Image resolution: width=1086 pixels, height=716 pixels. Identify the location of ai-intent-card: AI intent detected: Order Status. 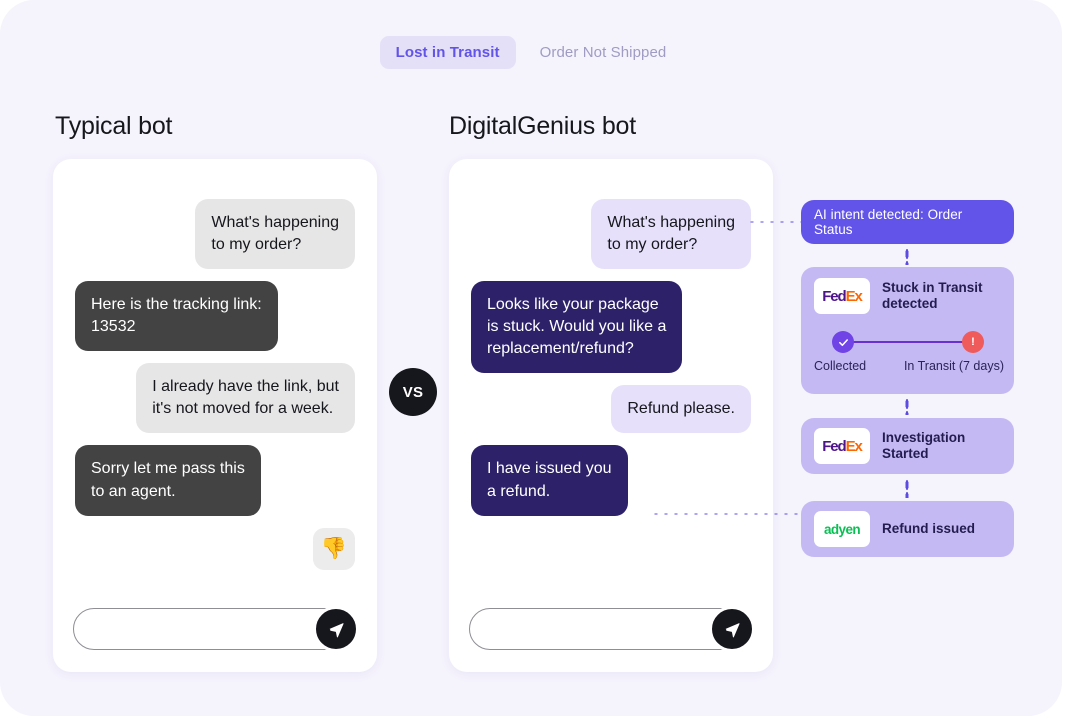
(907, 222).